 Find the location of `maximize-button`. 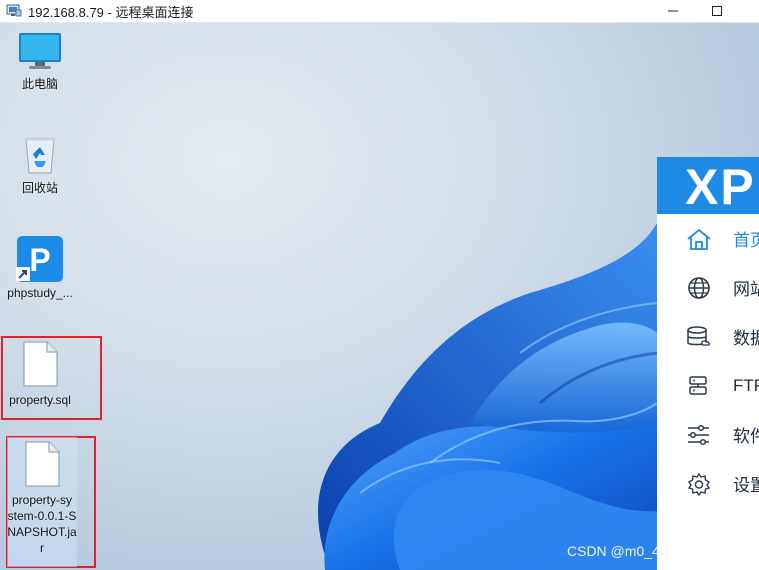

maximize-button is located at coordinates (717, 11).